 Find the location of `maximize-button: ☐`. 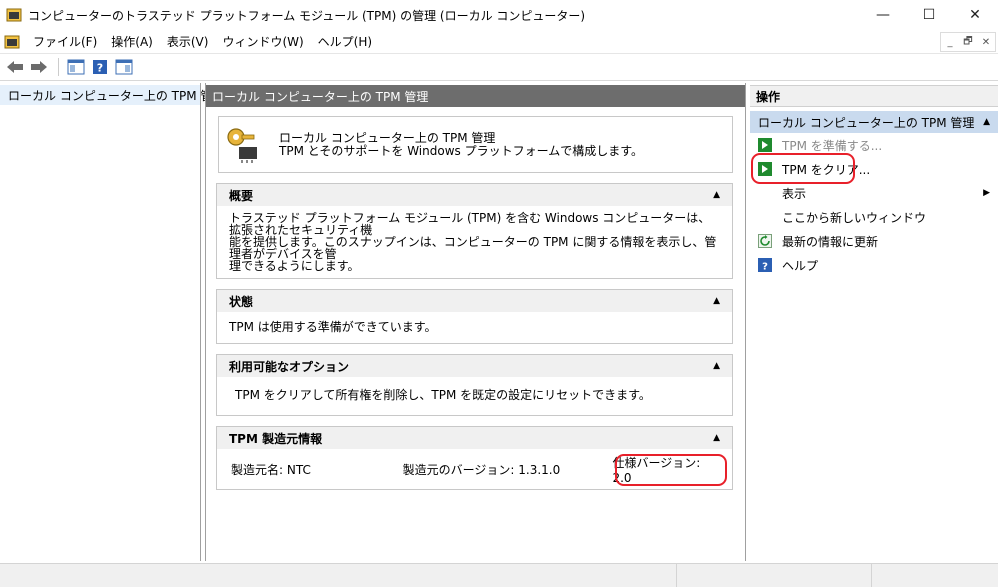

maximize-button: ☐ is located at coordinates (929, 15).